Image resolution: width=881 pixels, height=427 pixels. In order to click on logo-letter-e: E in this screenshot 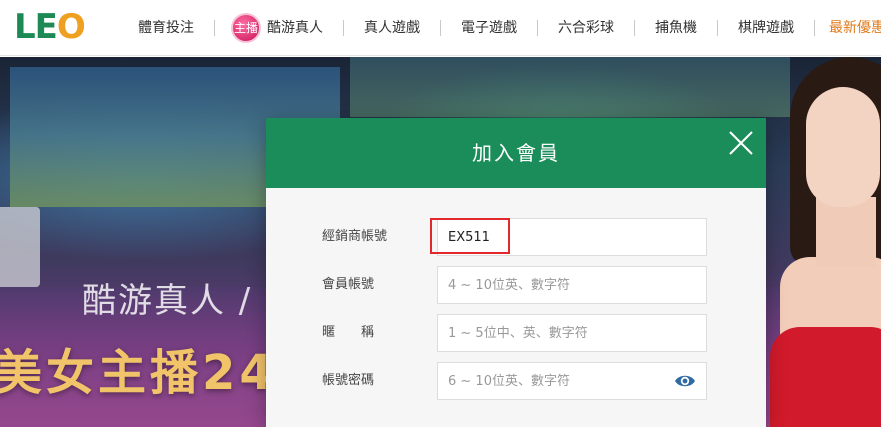, I will do `click(46, 27)`.